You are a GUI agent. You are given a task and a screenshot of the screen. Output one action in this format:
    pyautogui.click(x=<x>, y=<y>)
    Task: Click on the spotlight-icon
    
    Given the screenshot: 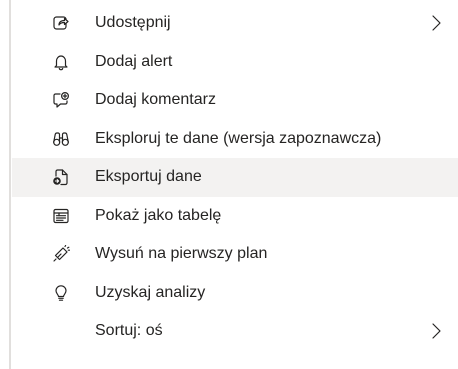 What is the action you would take?
    pyautogui.click(x=61, y=254)
    